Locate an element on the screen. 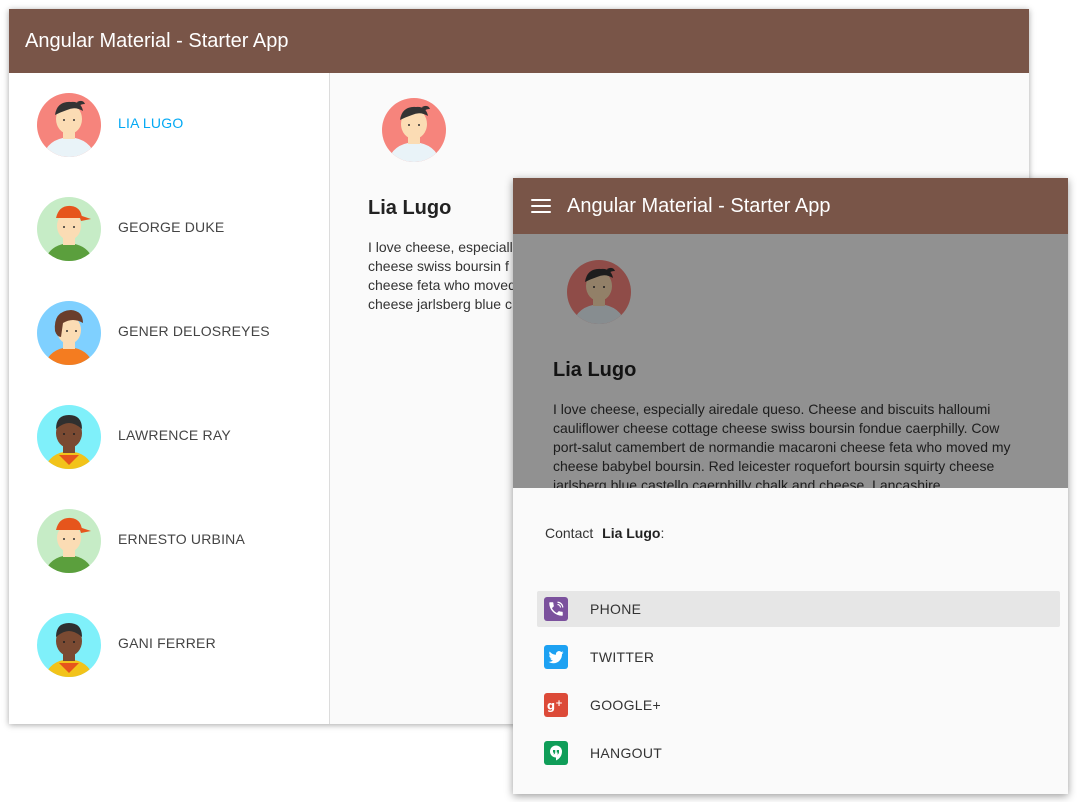  contact-name: Lia Lugo is located at coordinates (631, 533).